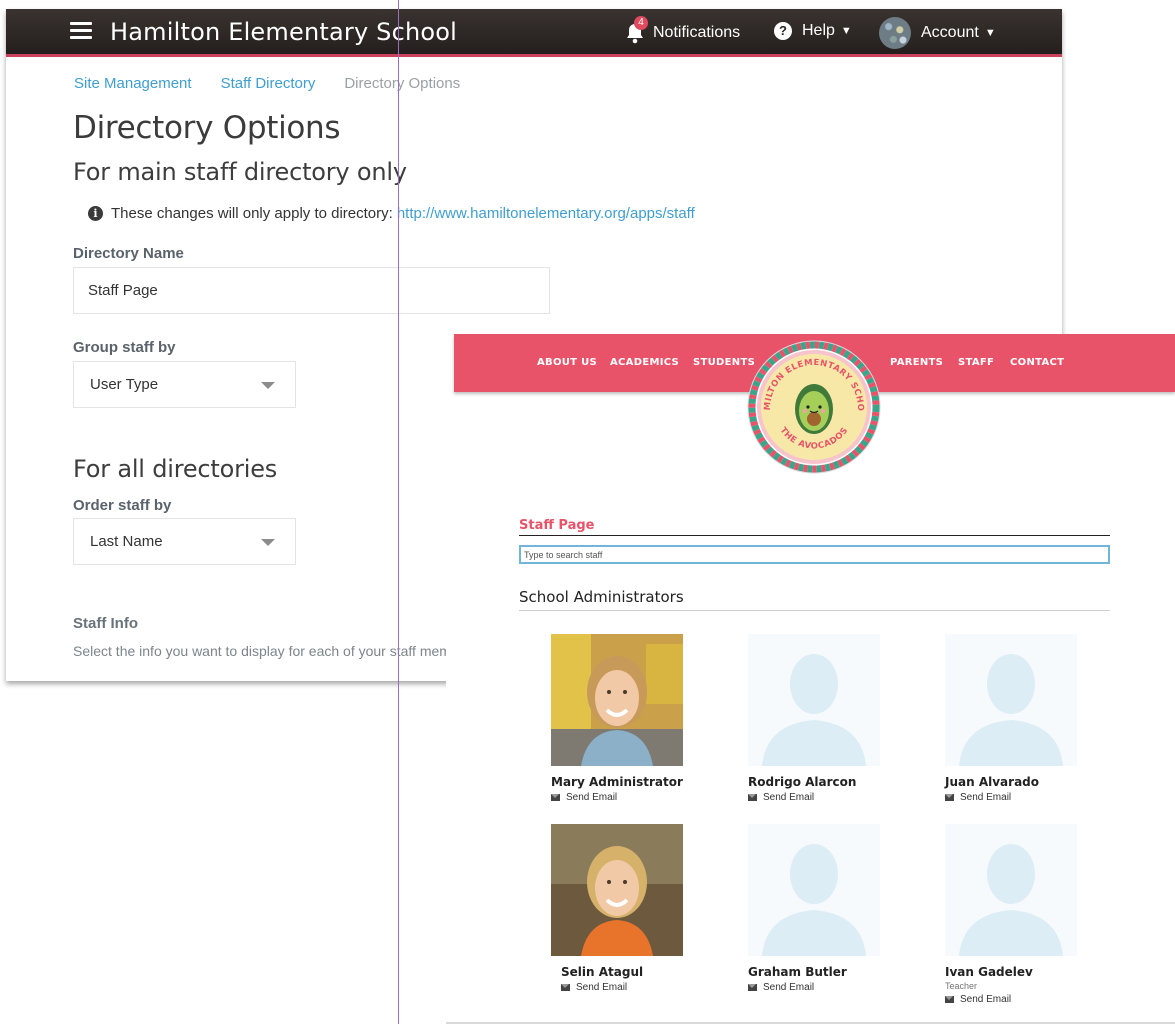  Describe the element at coordinates (128, 253) in the screenshot. I see `directory-name-label: Directory Name` at that location.